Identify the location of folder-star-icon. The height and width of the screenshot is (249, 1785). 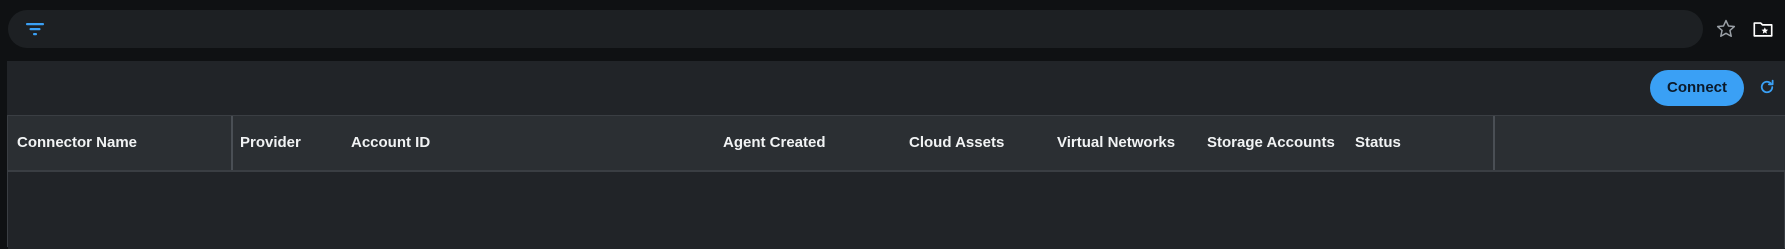
(1763, 29).